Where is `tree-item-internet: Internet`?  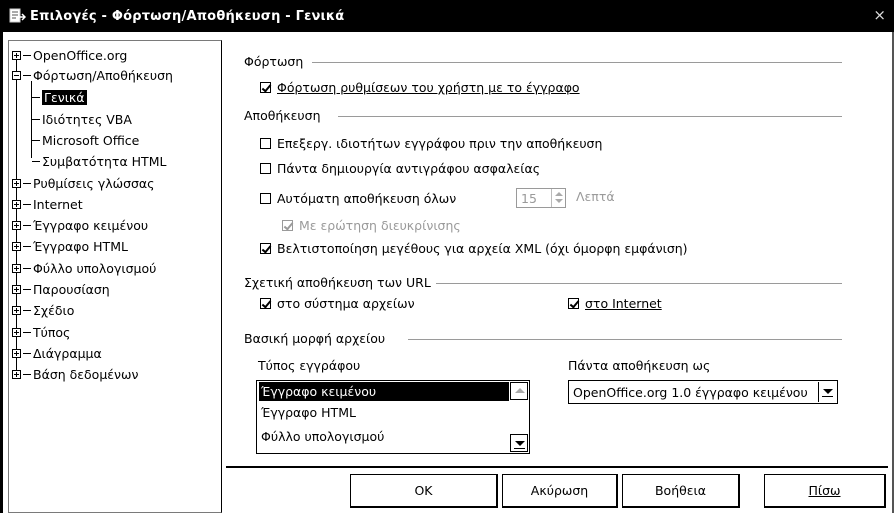
tree-item-internet: Internet is located at coordinates (47, 204).